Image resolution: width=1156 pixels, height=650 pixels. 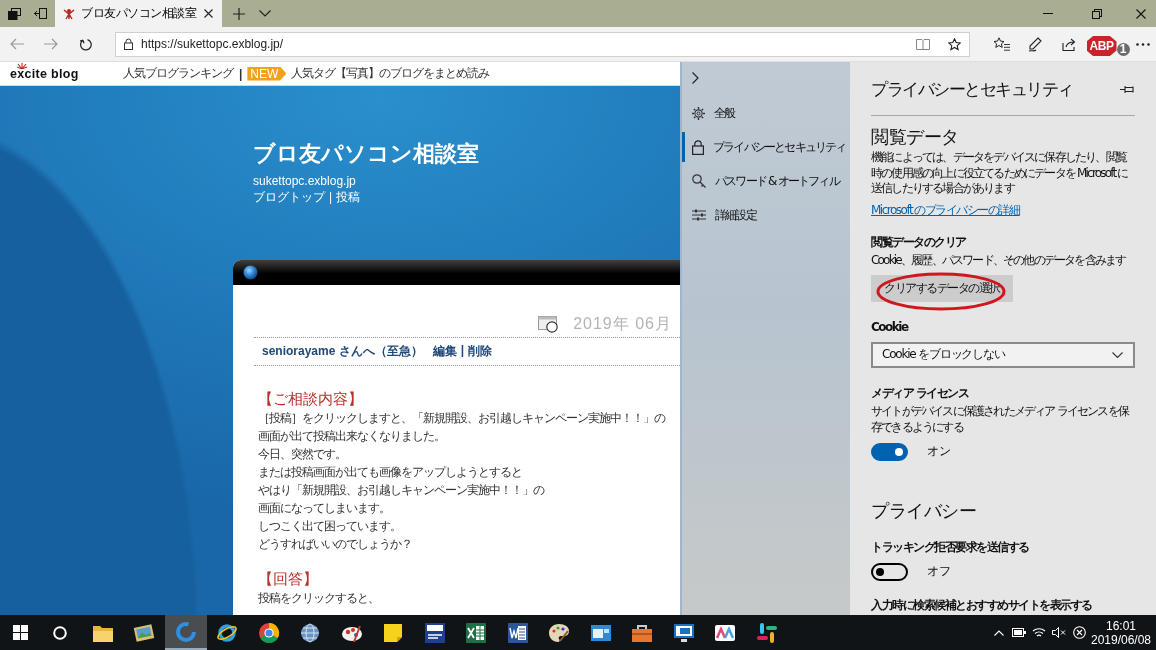 What do you see at coordinates (335, 544) in the screenshot?
I see `body-text-line: どうすればいいのでしょうか？` at bounding box center [335, 544].